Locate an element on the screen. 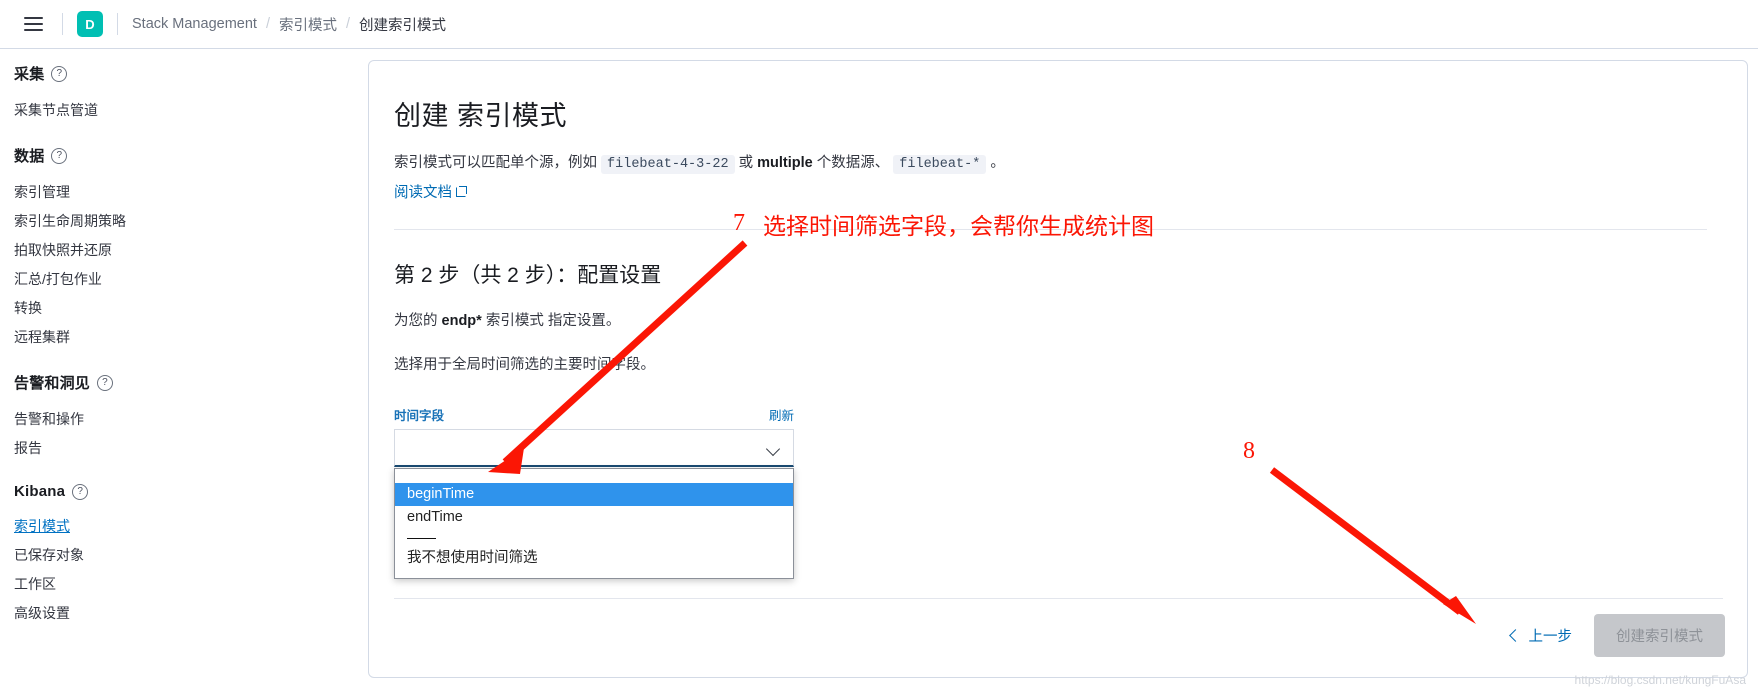  dropdown-option-no-time-filter: 我不想使用时间筛选 is located at coordinates (594, 558).